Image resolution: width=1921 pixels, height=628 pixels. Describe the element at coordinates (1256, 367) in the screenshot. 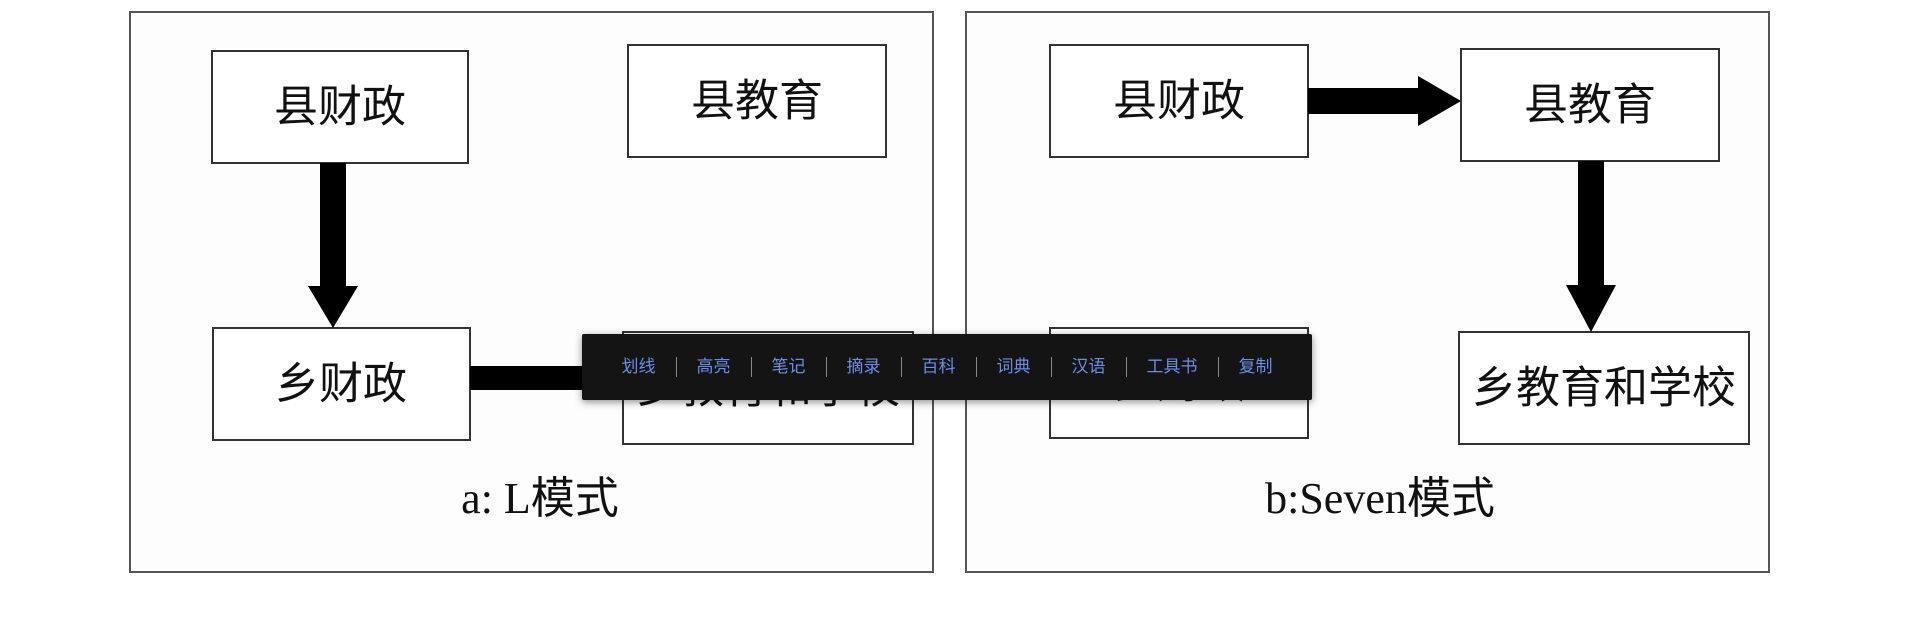

I see `toolbar-copy-button: 复制` at that location.